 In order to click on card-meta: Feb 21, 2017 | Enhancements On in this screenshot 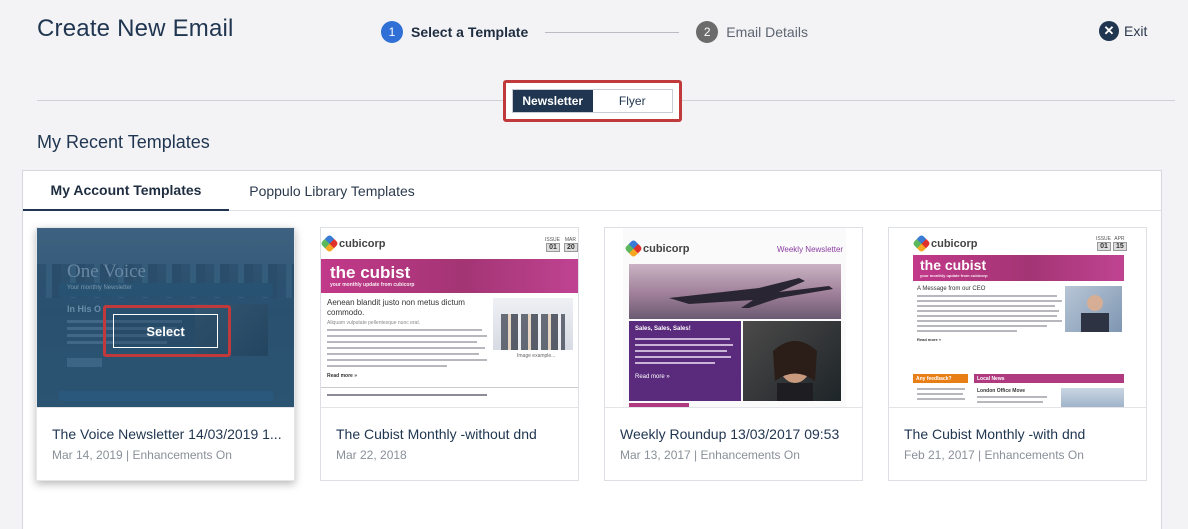, I will do `click(994, 455)`.